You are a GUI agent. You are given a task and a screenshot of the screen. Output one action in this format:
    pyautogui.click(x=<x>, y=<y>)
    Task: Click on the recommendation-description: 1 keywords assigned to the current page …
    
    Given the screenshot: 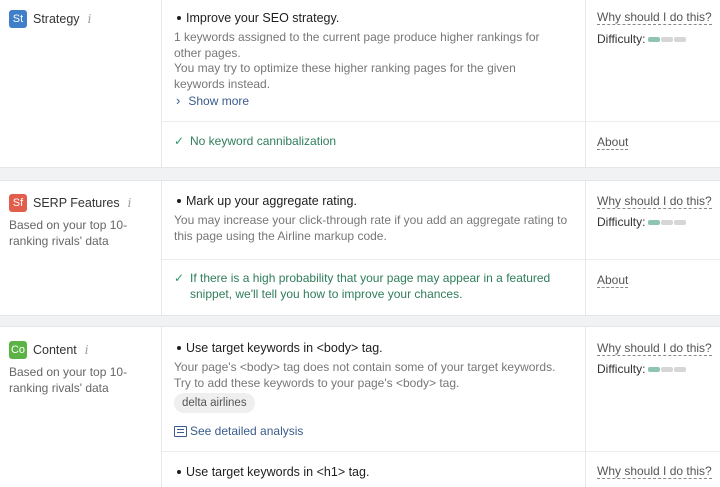 What is the action you would take?
    pyautogui.click(x=357, y=60)
    